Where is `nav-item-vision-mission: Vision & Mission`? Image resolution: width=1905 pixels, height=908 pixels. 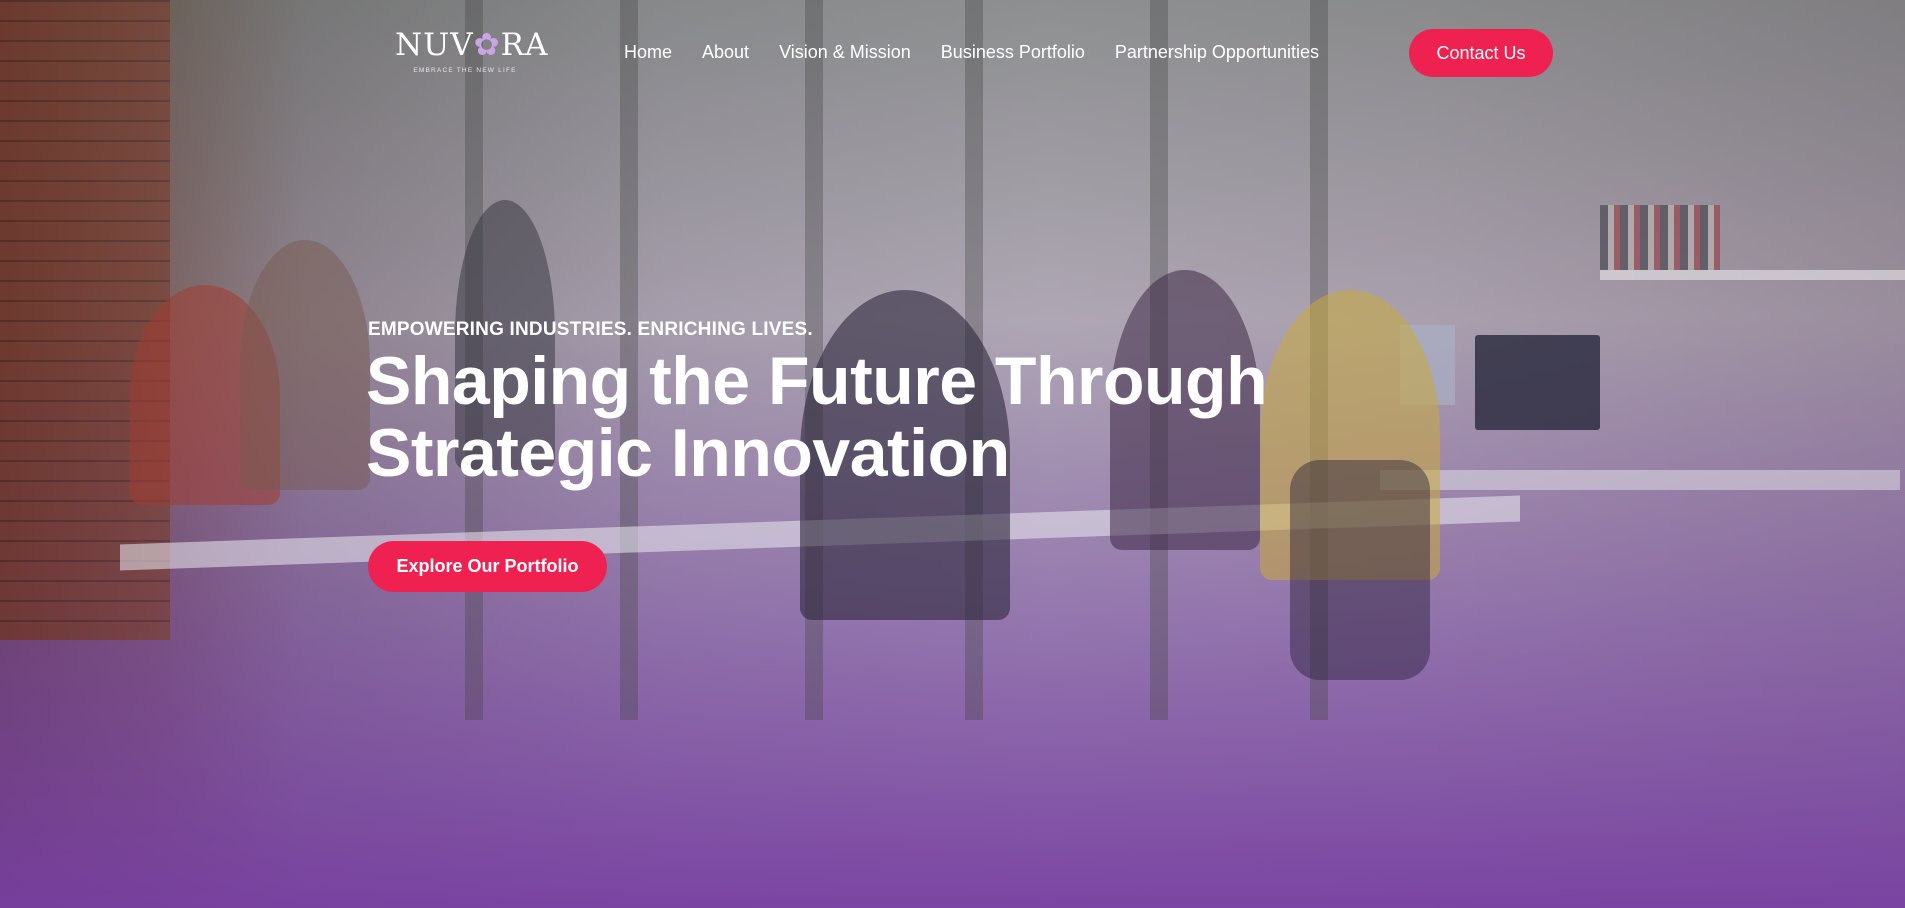 nav-item-vision-mission: Vision & Mission is located at coordinates (845, 52).